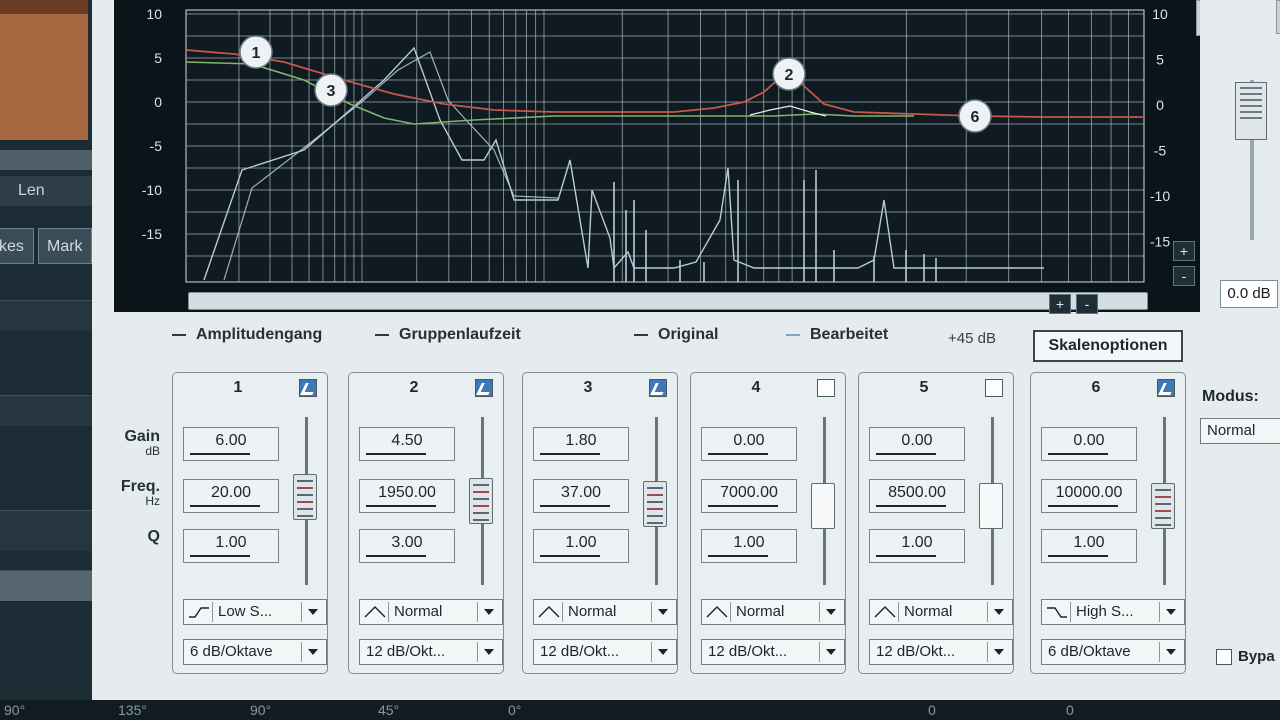  What do you see at coordinates (247, 338) in the screenshot?
I see `legend-amplitude: Amplitudengang` at bounding box center [247, 338].